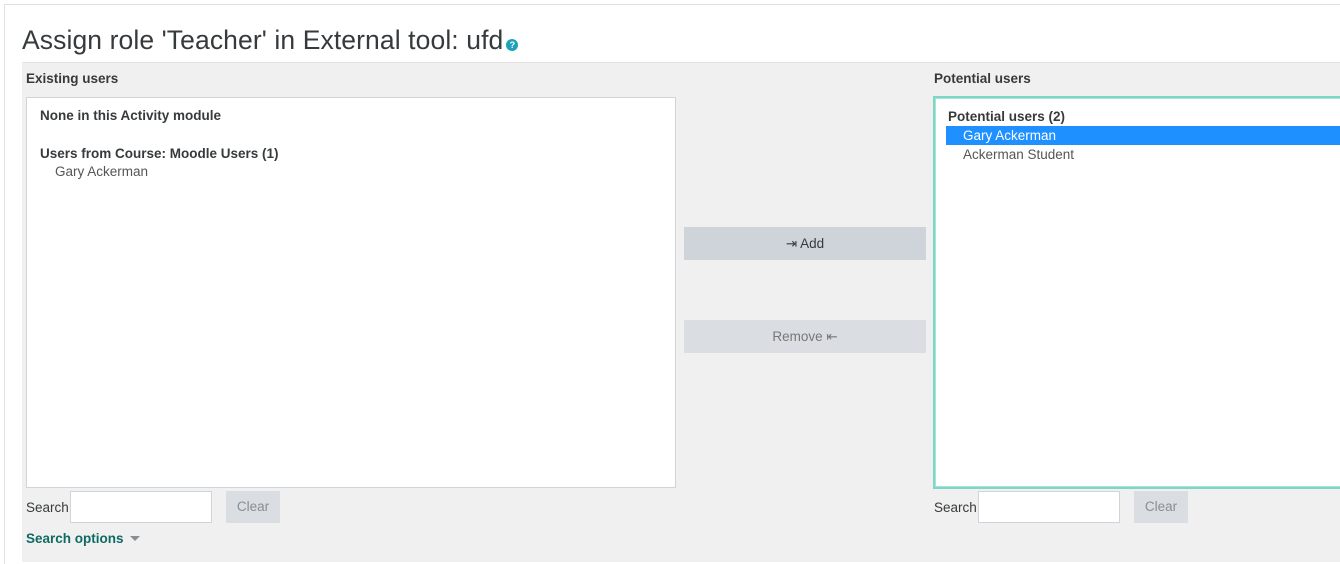 This screenshot has height=564, width=1340. I want to click on add-button: ⇥ Add, so click(805, 243).